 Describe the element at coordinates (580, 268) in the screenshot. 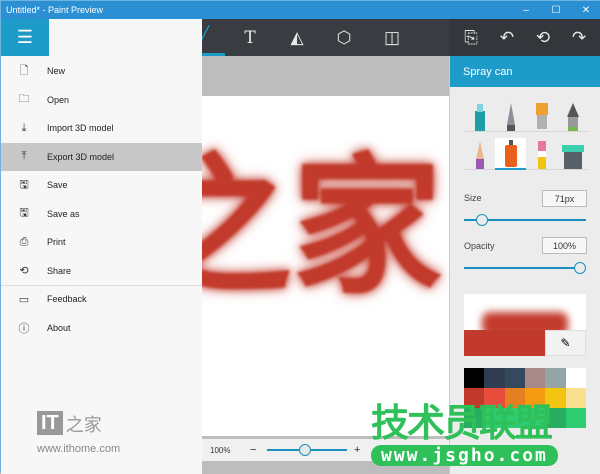

I see `opacity-slider-thumb` at that location.